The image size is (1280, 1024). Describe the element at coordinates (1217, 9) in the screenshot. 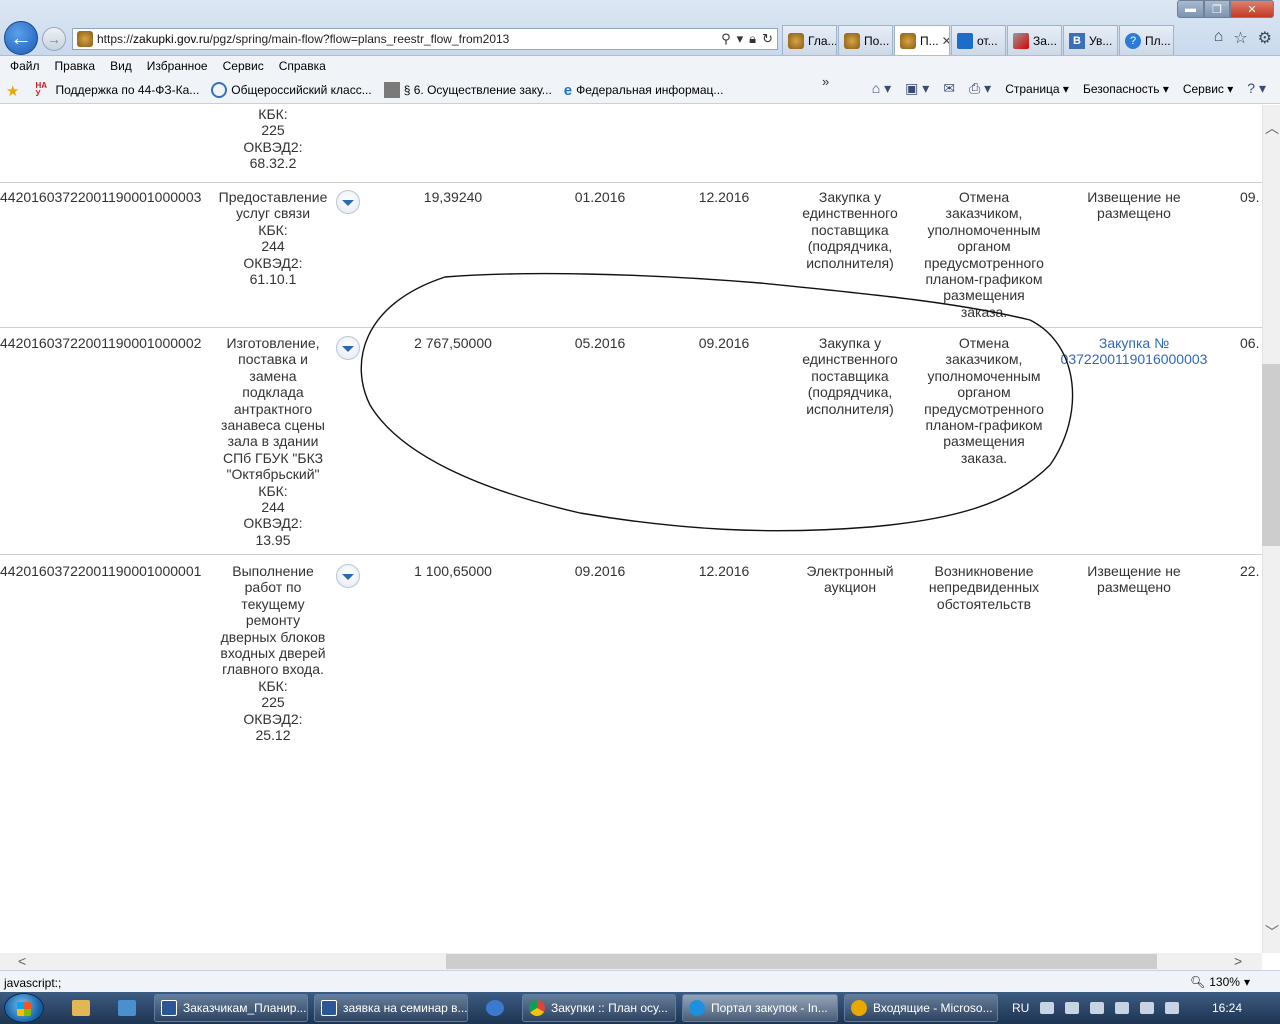

I see `maximize-button: ❐` at that location.